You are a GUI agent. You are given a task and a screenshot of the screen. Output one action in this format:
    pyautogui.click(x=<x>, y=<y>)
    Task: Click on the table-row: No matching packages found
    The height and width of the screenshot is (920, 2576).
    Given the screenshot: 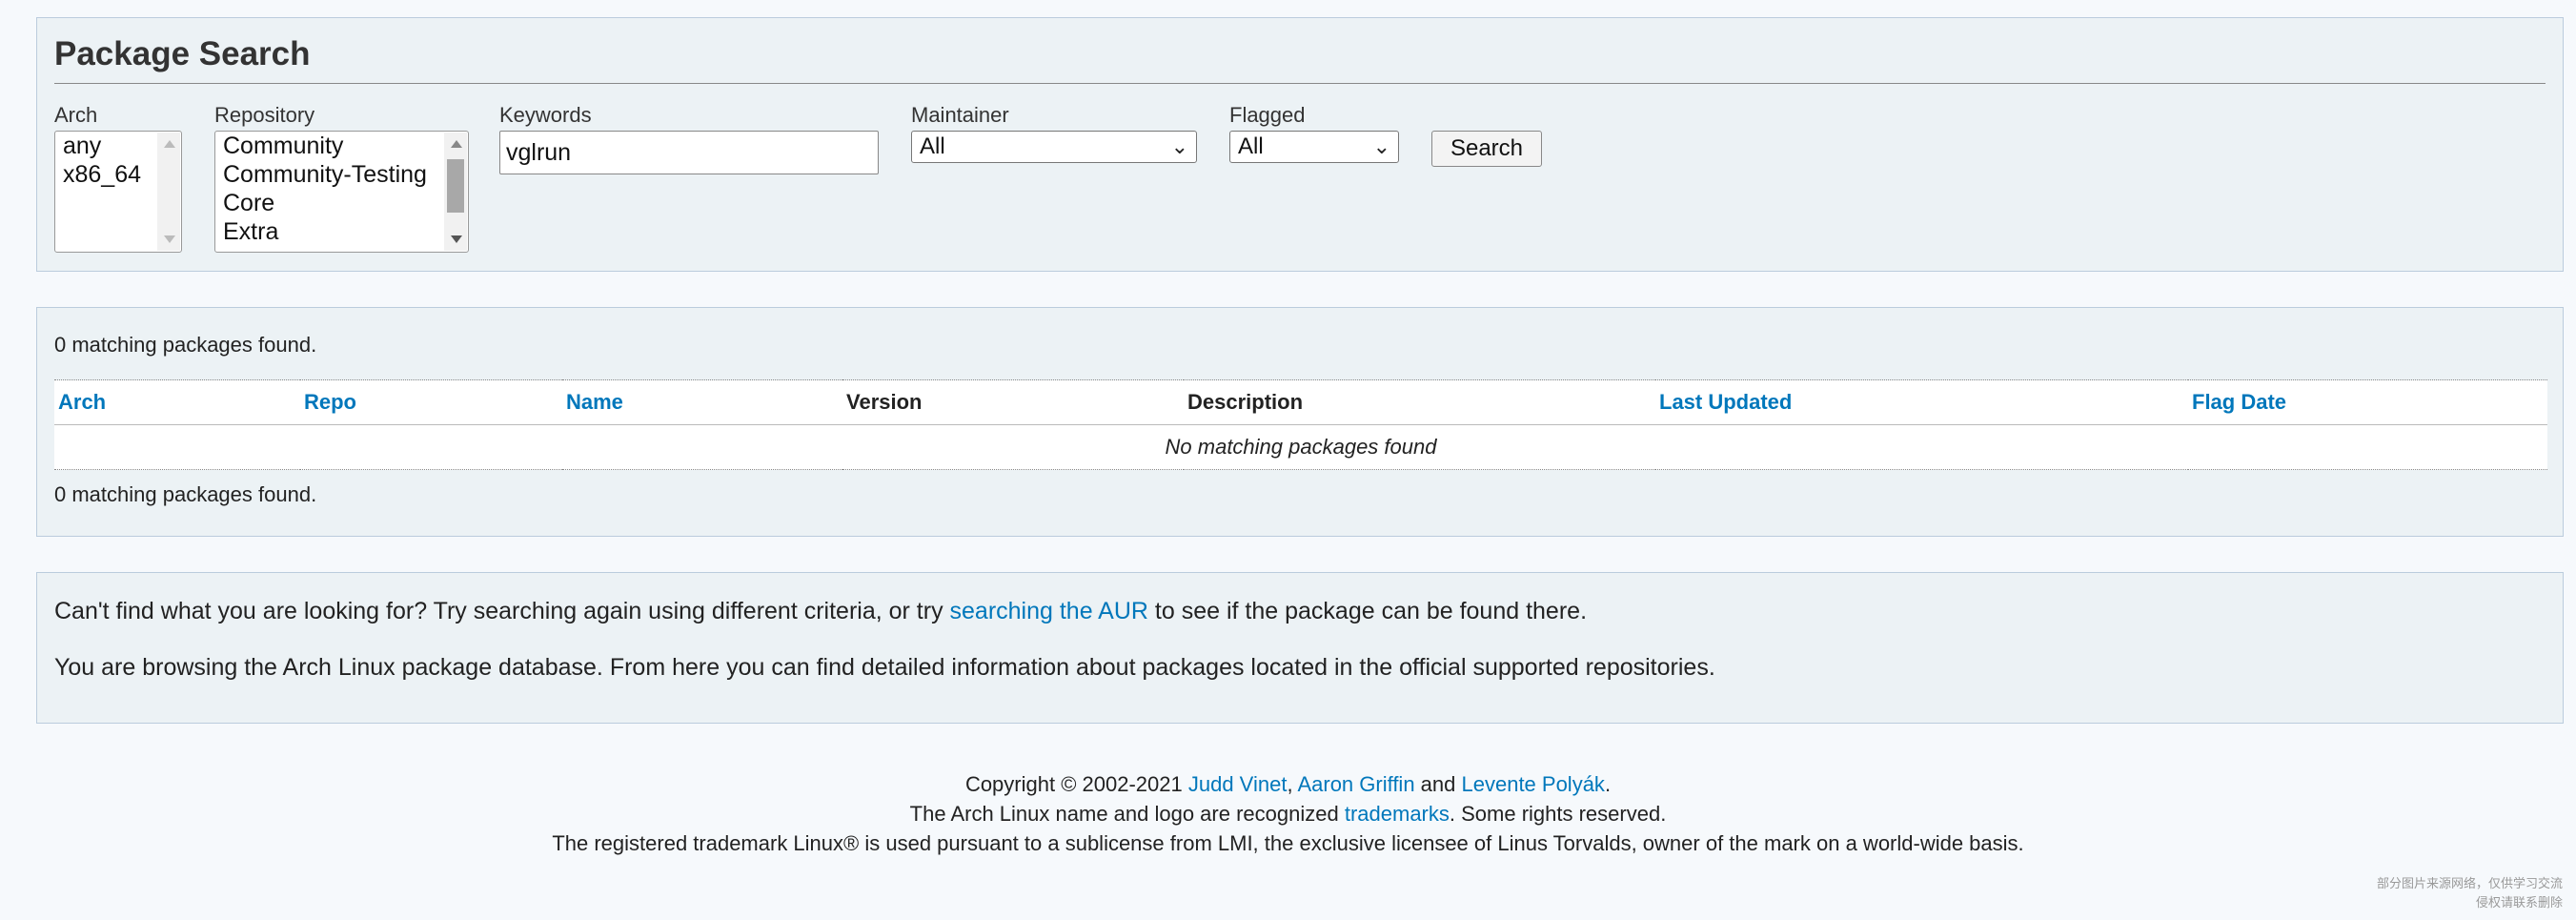 What is the action you would take?
    pyautogui.click(x=1300, y=447)
    